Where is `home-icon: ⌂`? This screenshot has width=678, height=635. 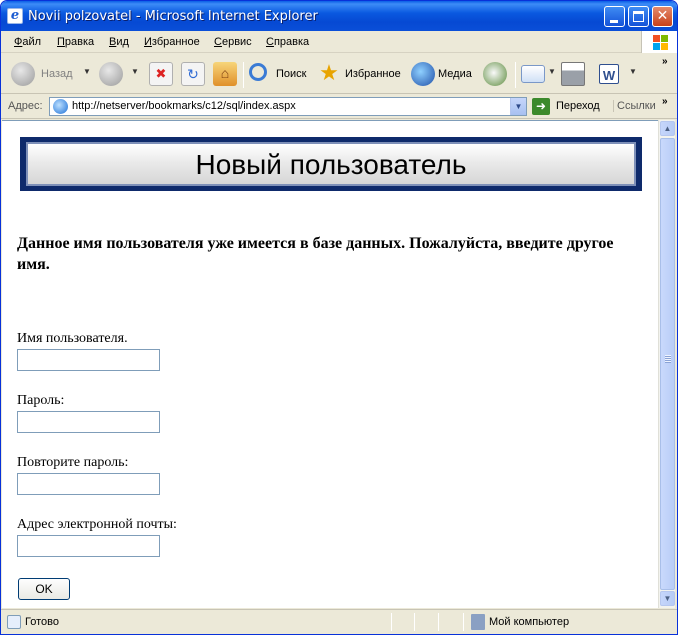
home-icon: ⌂ is located at coordinates (225, 74).